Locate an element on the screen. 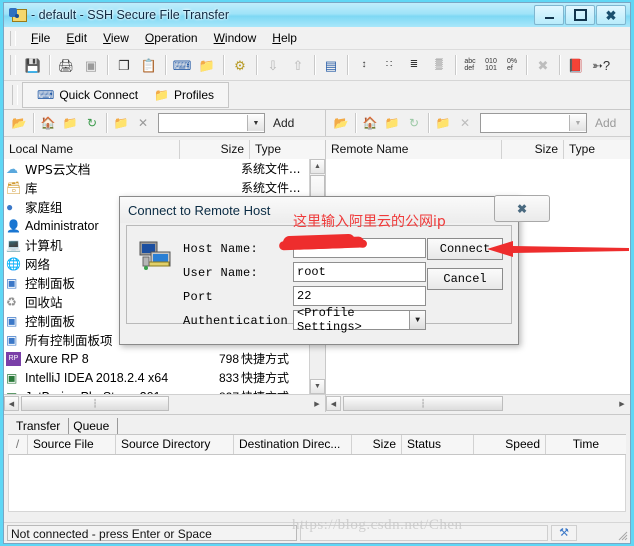 This screenshot has height=546, width=634. minimize-button is located at coordinates (549, 15).